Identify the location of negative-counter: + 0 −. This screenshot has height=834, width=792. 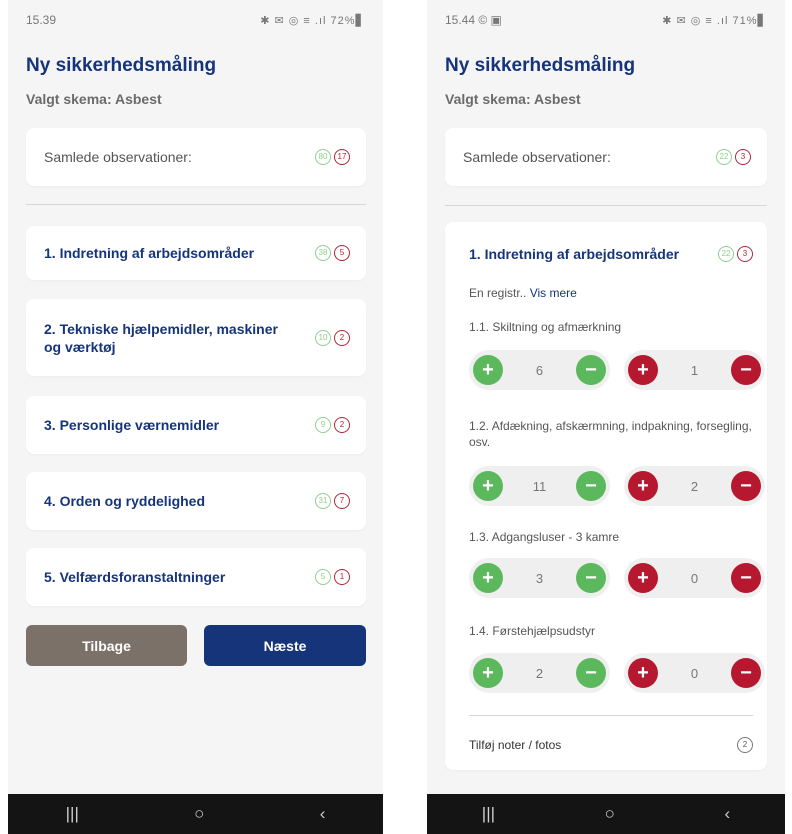
(694, 578).